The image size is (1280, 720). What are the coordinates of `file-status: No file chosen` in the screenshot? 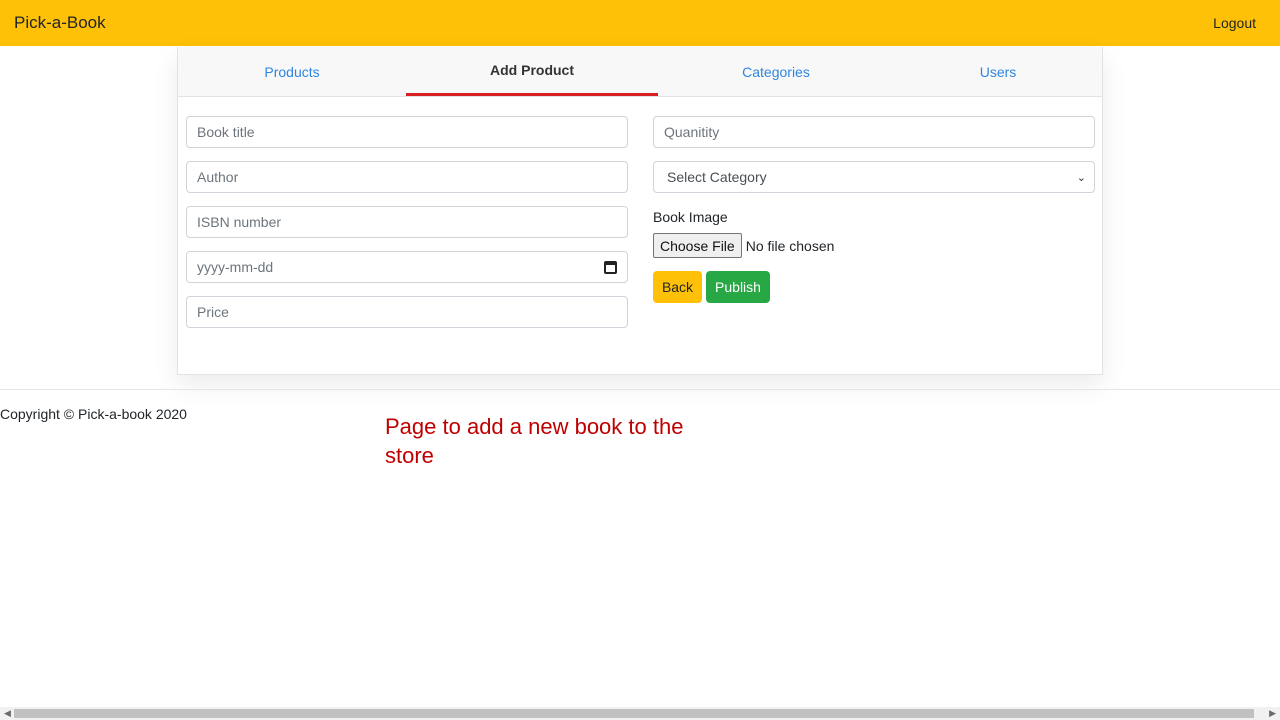 It's located at (790, 245).